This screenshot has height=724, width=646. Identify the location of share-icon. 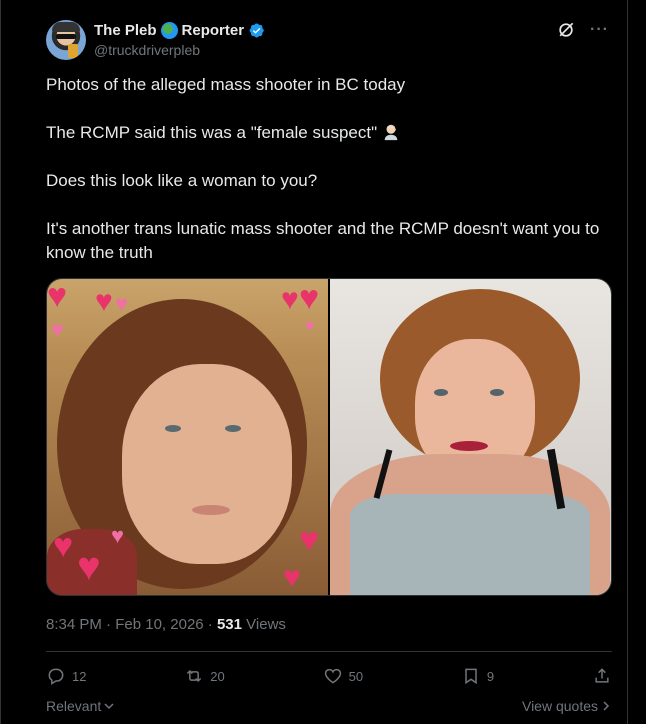
(602, 675).